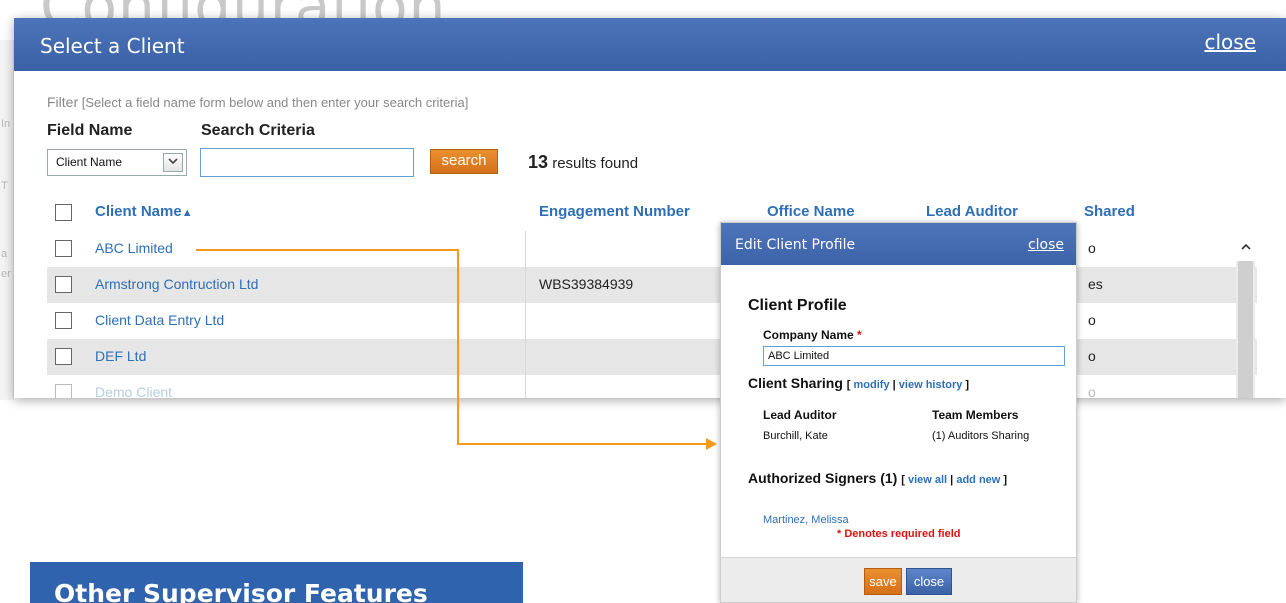  What do you see at coordinates (929, 581) in the screenshot?
I see `close-button: close` at bounding box center [929, 581].